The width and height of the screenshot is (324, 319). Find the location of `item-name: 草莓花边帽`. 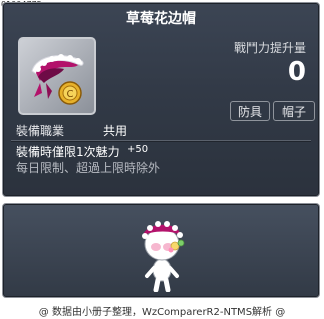

item-name: 草莓花边帽 is located at coordinates (161, 19).